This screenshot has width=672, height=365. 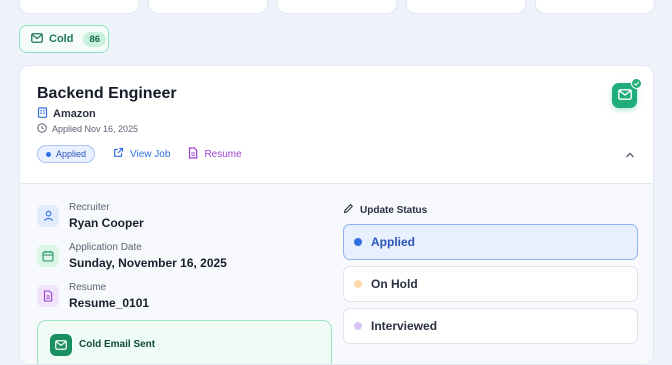 I want to click on cold-email-sent-label: Cold Email Sent, so click(x=117, y=344).